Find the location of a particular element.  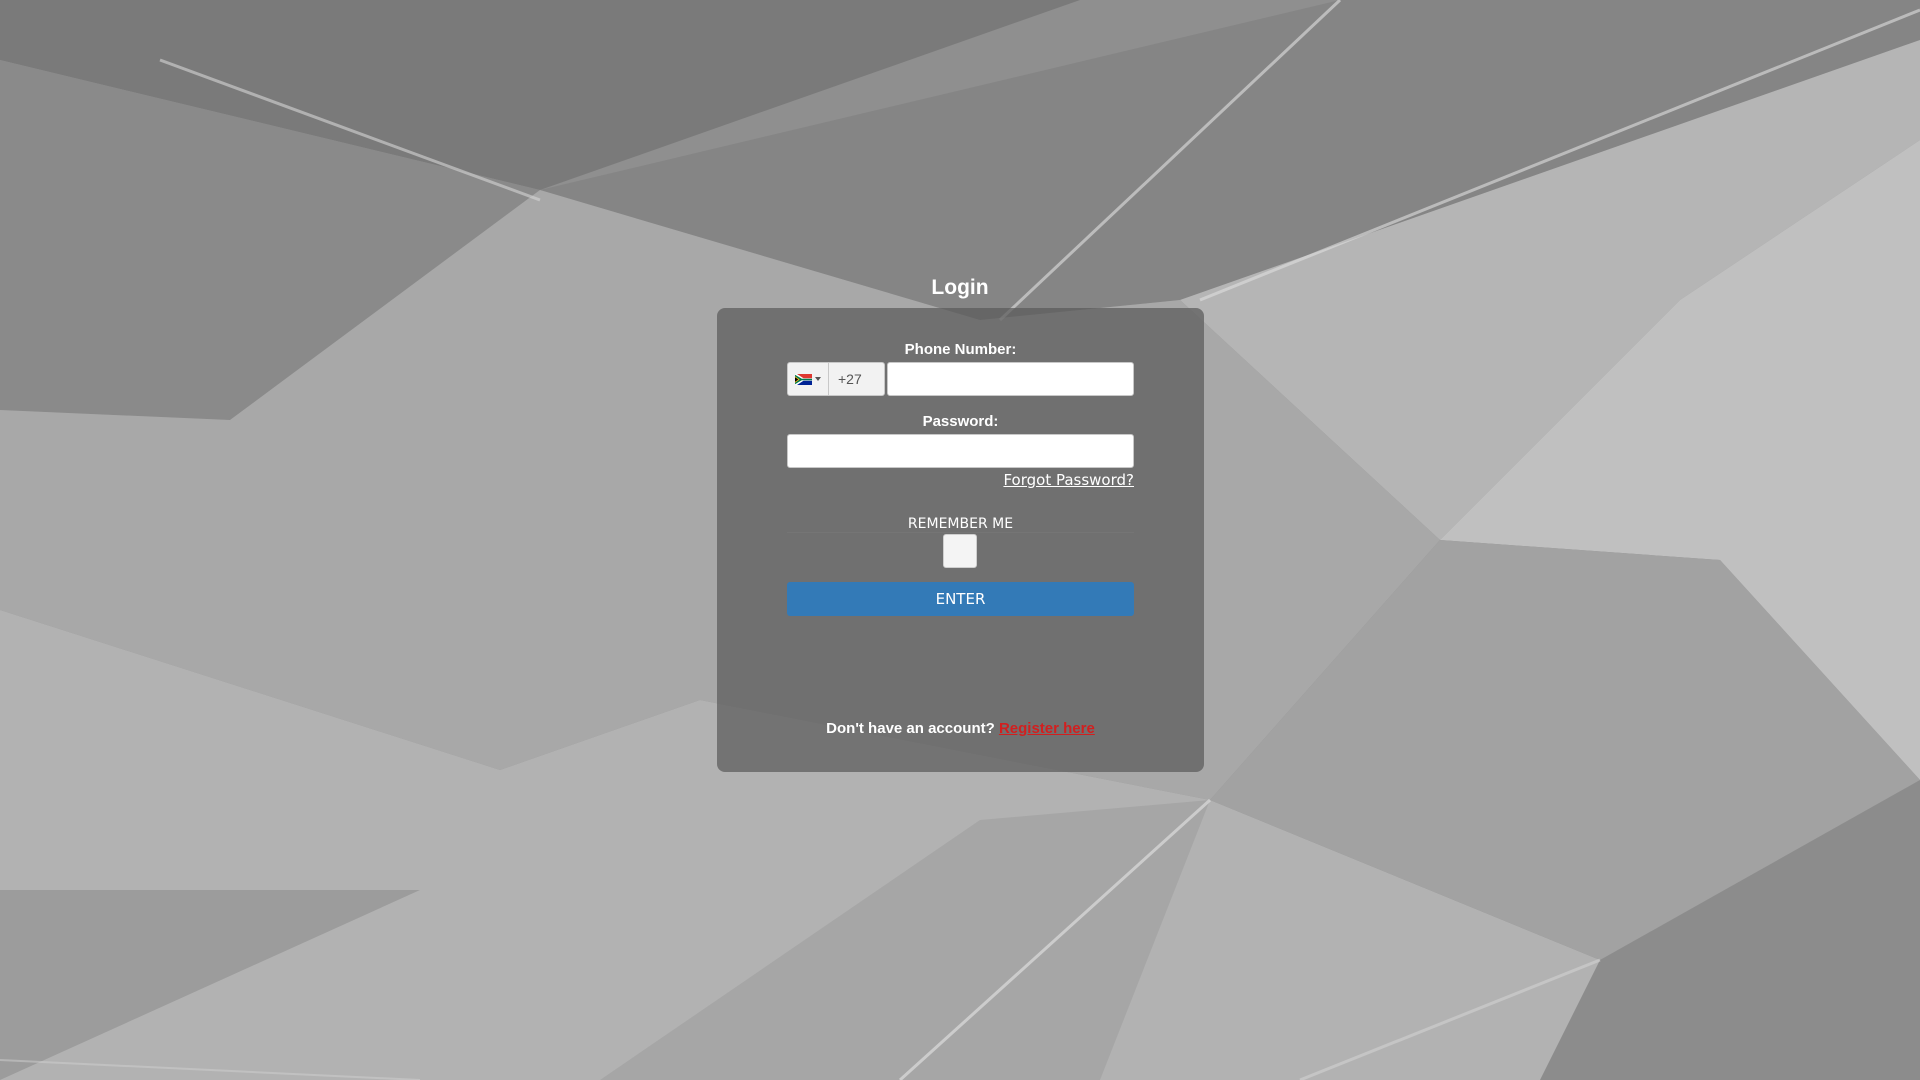

divider is located at coordinates (960, 532).